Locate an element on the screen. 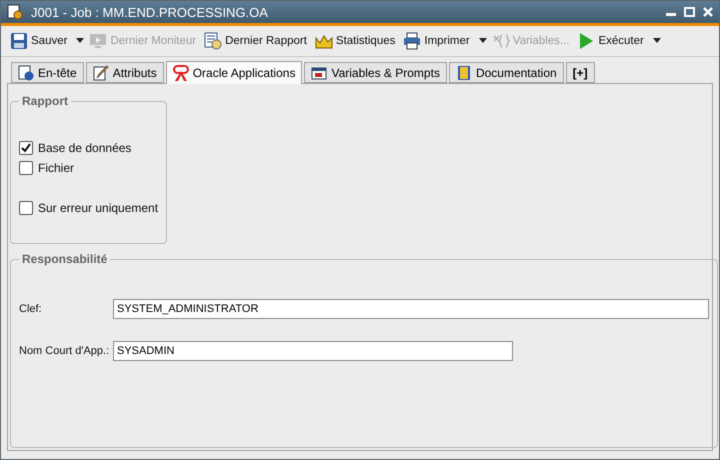 The image size is (720, 460). tab: Documentation is located at coordinates (506, 72).